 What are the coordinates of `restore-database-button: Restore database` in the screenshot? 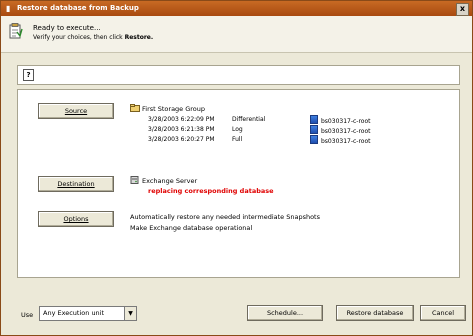 It's located at (375, 313).